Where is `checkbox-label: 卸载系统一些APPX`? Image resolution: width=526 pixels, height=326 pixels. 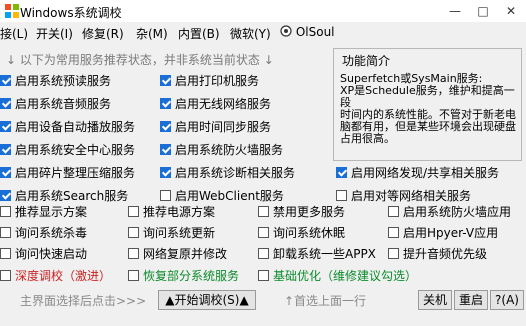
checkbox-label: 卸载系统一些APPX is located at coordinates (324, 254).